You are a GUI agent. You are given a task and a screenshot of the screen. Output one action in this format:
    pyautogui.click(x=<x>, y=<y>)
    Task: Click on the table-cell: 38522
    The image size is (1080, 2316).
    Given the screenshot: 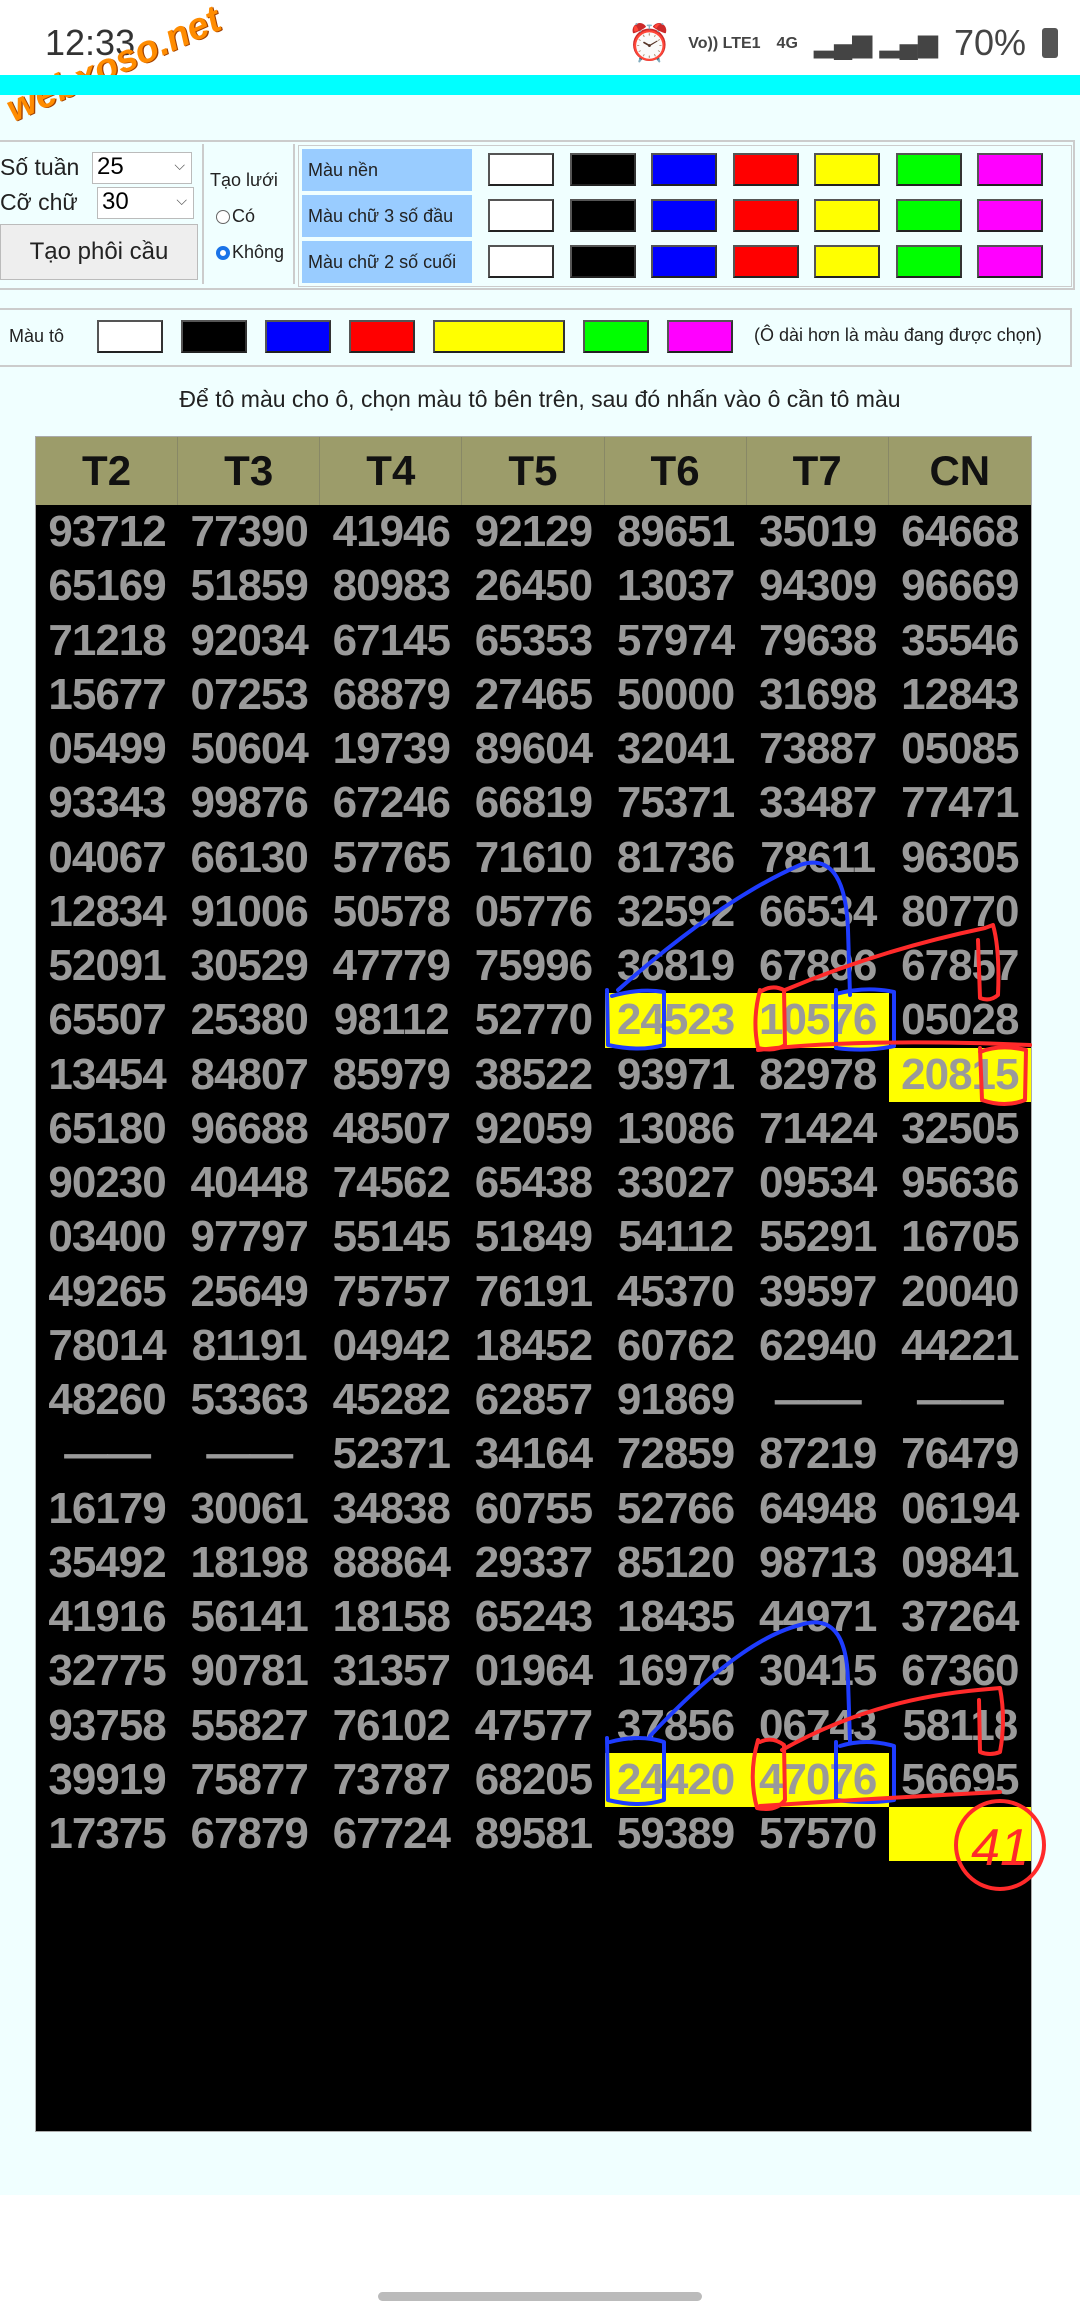 What is the action you would take?
    pyautogui.click(x=533, y=1075)
    